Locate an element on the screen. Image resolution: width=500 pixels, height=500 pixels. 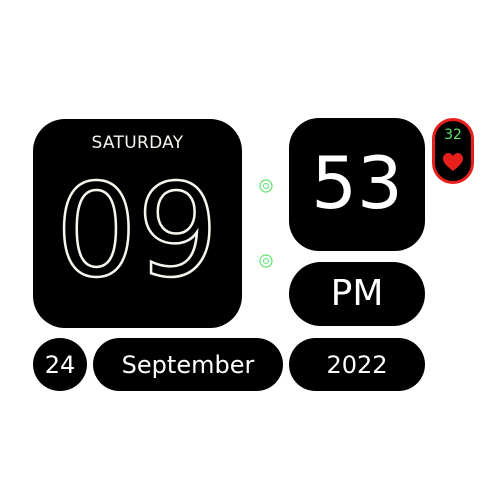
day-number: 24 is located at coordinates (60, 364).